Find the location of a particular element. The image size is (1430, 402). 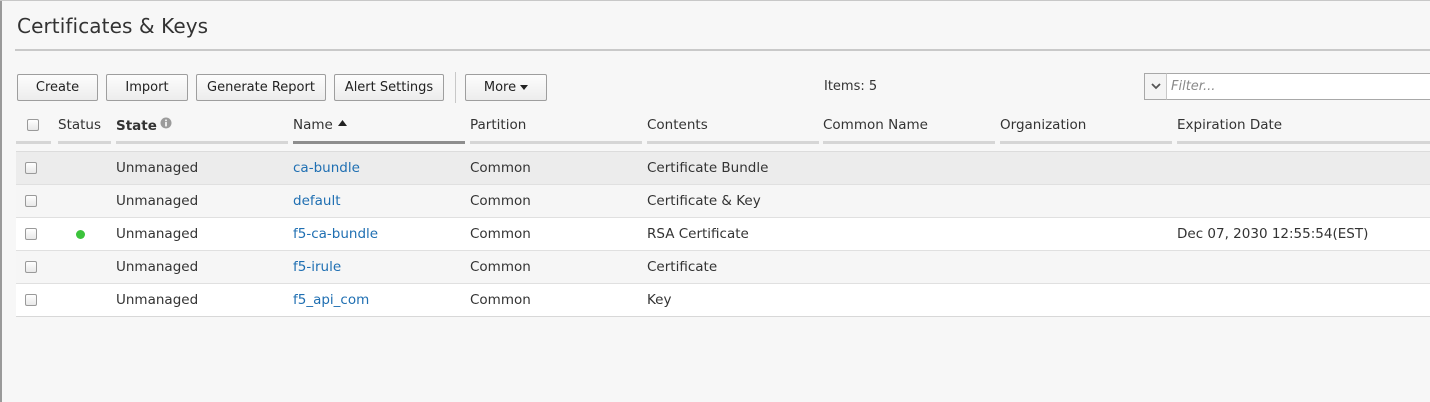

state-header-label: State is located at coordinates (136, 126).